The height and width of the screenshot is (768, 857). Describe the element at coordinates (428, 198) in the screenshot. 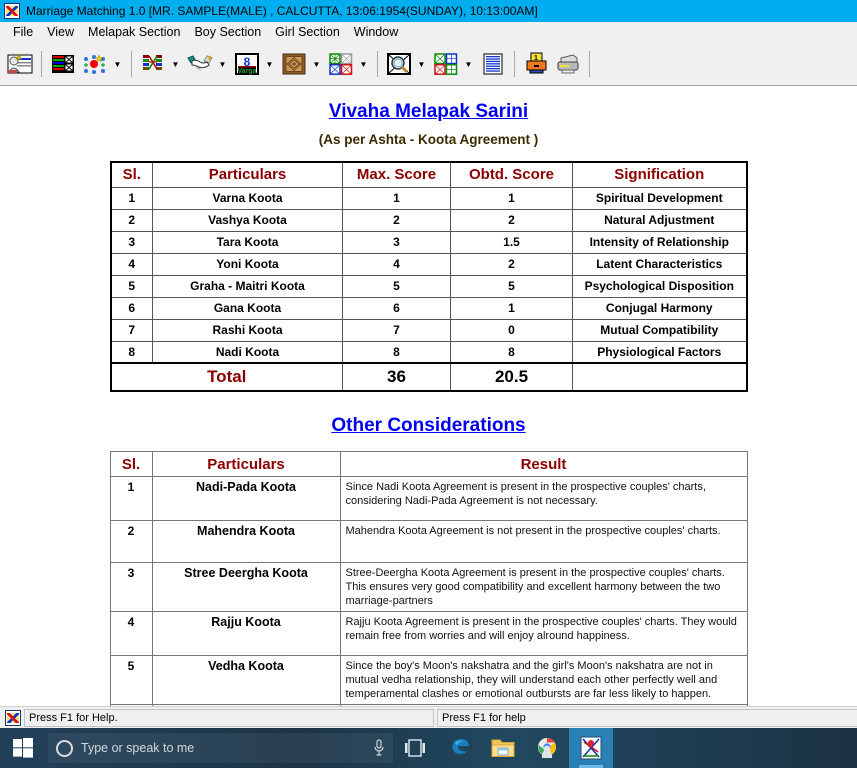

I see `table-row: 1 Varna Koota 1 1 Spiritual Development` at that location.